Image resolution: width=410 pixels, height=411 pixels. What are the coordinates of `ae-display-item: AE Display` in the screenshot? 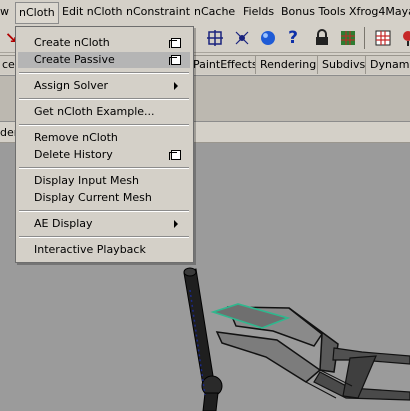 It's located at (104, 224).